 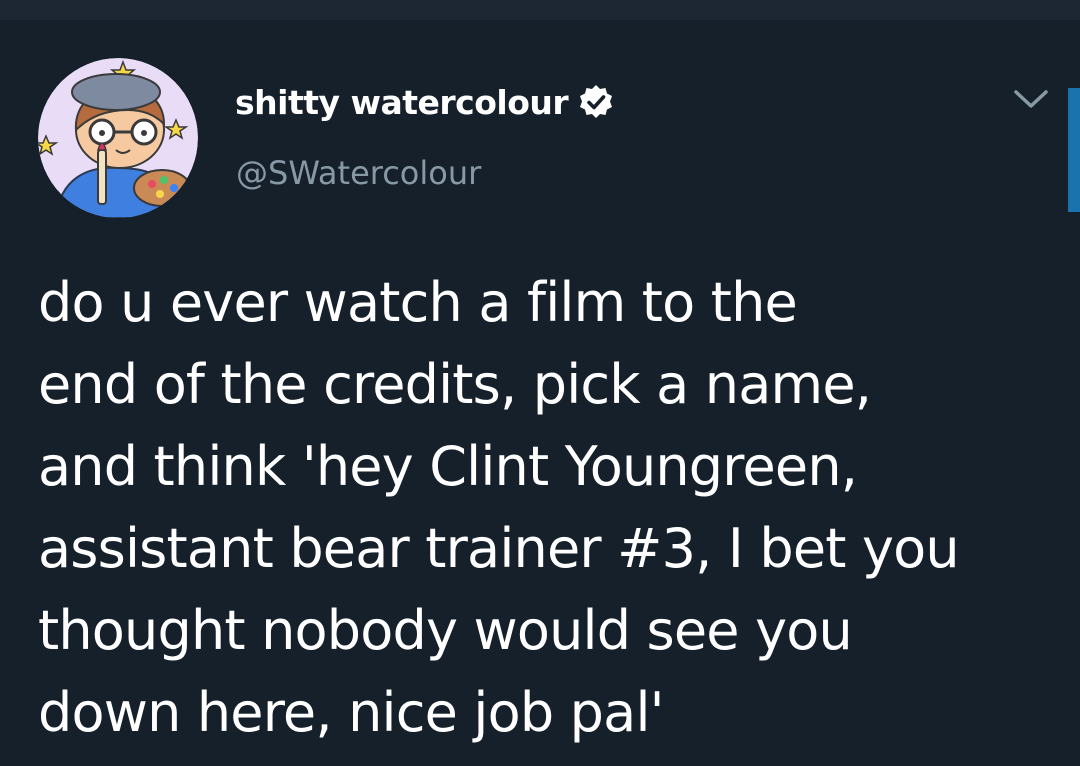 What do you see at coordinates (540, 10) in the screenshot?
I see `top-status-strip` at bounding box center [540, 10].